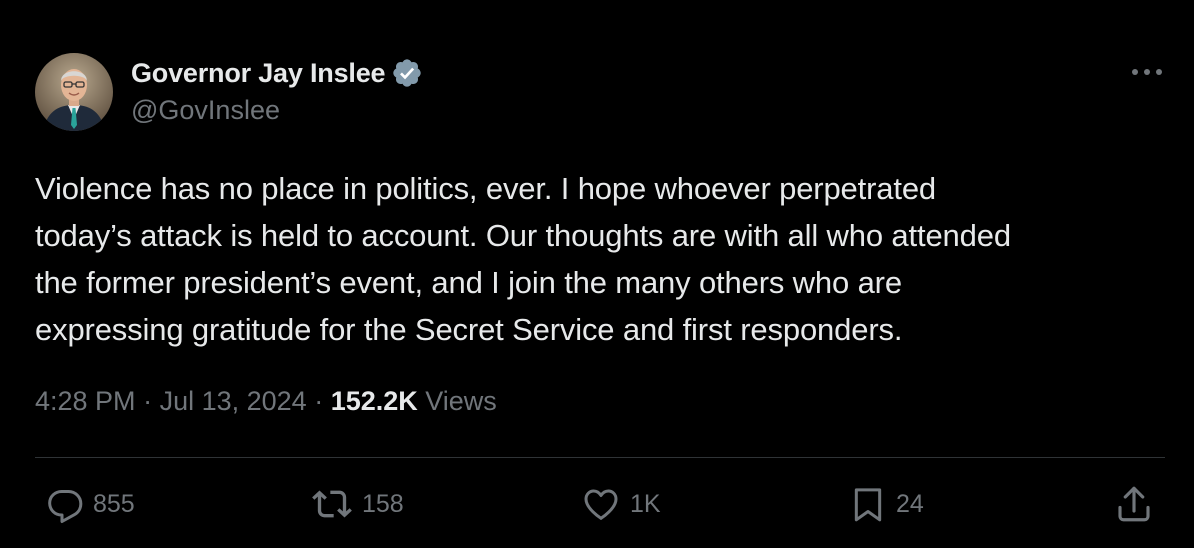 The image size is (1194, 548). I want to click on author-name-row: Governor Jay Inslee, so click(277, 73).